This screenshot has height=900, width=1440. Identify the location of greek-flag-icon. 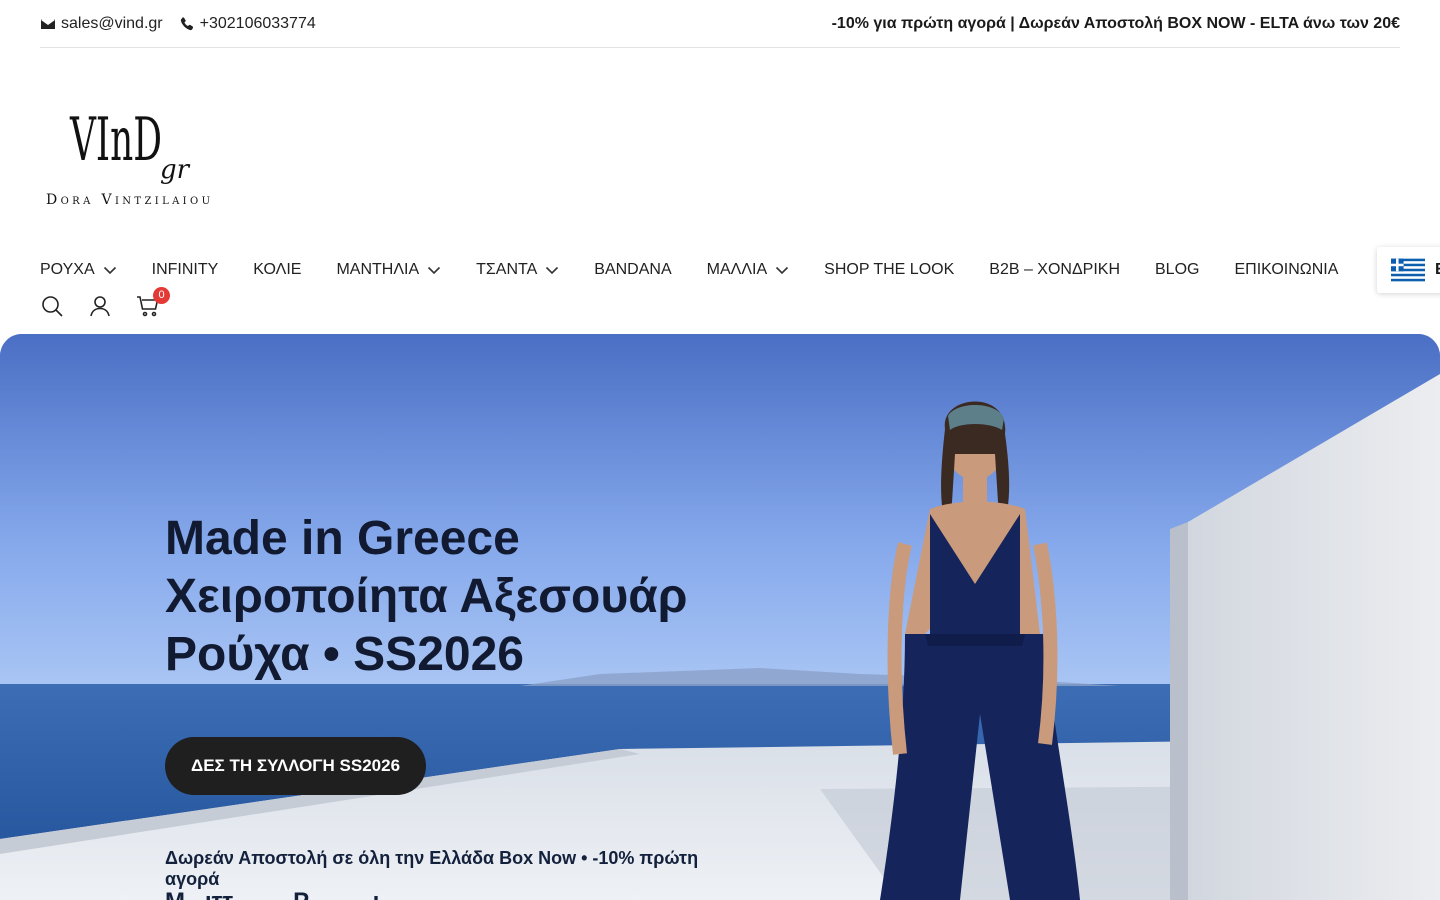
(1408, 270).